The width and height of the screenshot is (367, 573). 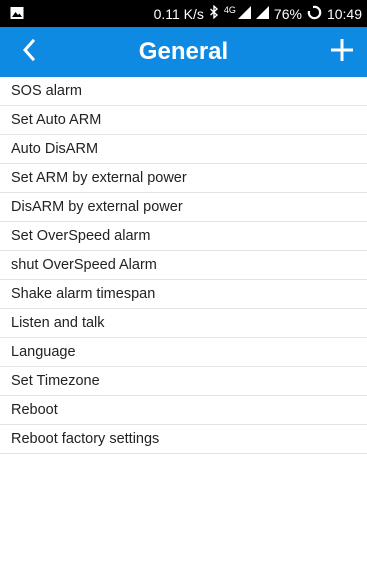 What do you see at coordinates (17, 13) in the screenshot?
I see `image-notification-icon` at bounding box center [17, 13].